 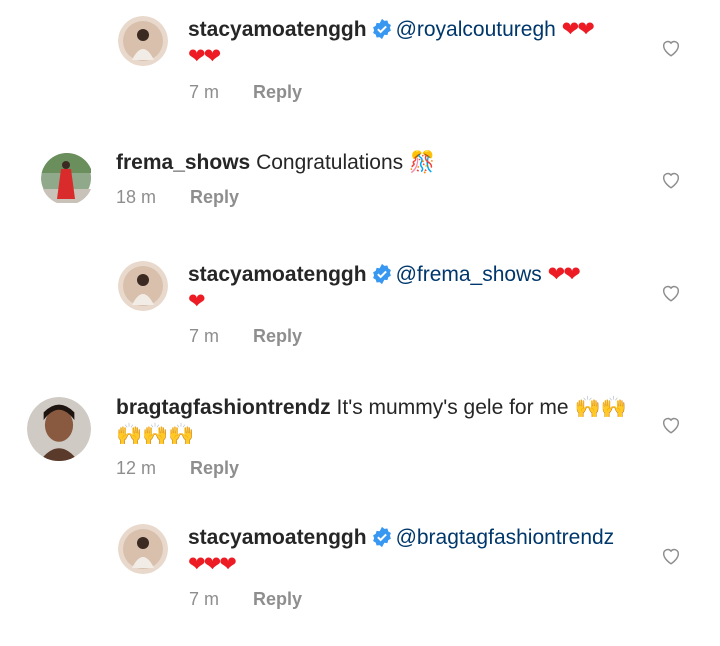 I want to click on mention-link: @frema_shows, so click(x=469, y=274).